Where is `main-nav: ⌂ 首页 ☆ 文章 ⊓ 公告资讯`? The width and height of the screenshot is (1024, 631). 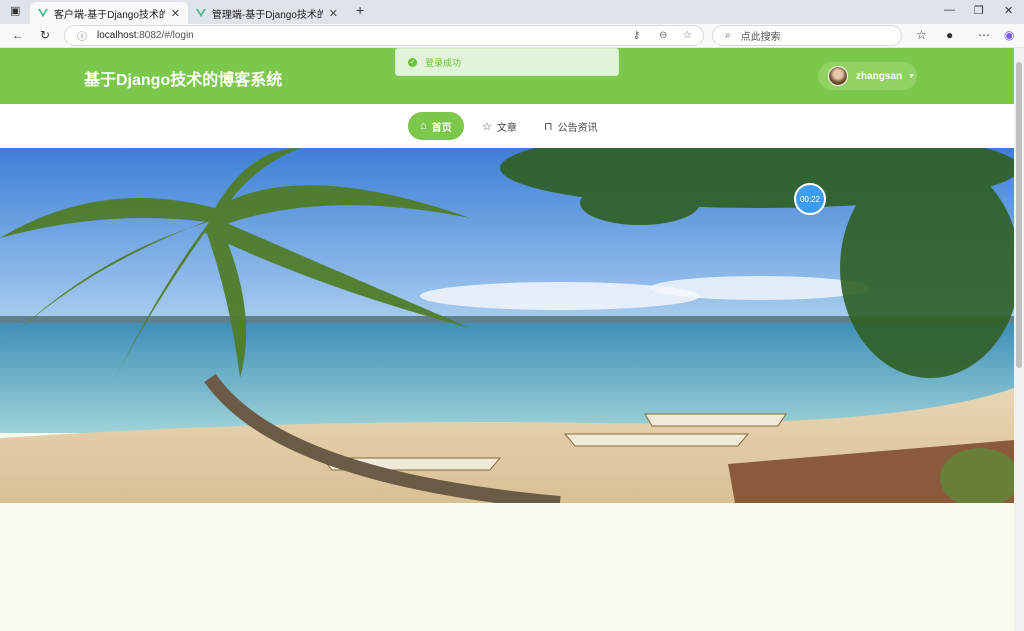 main-nav: ⌂ 首页 ☆ 文章 ⊓ 公告资讯 is located at coordinates (507, 126).